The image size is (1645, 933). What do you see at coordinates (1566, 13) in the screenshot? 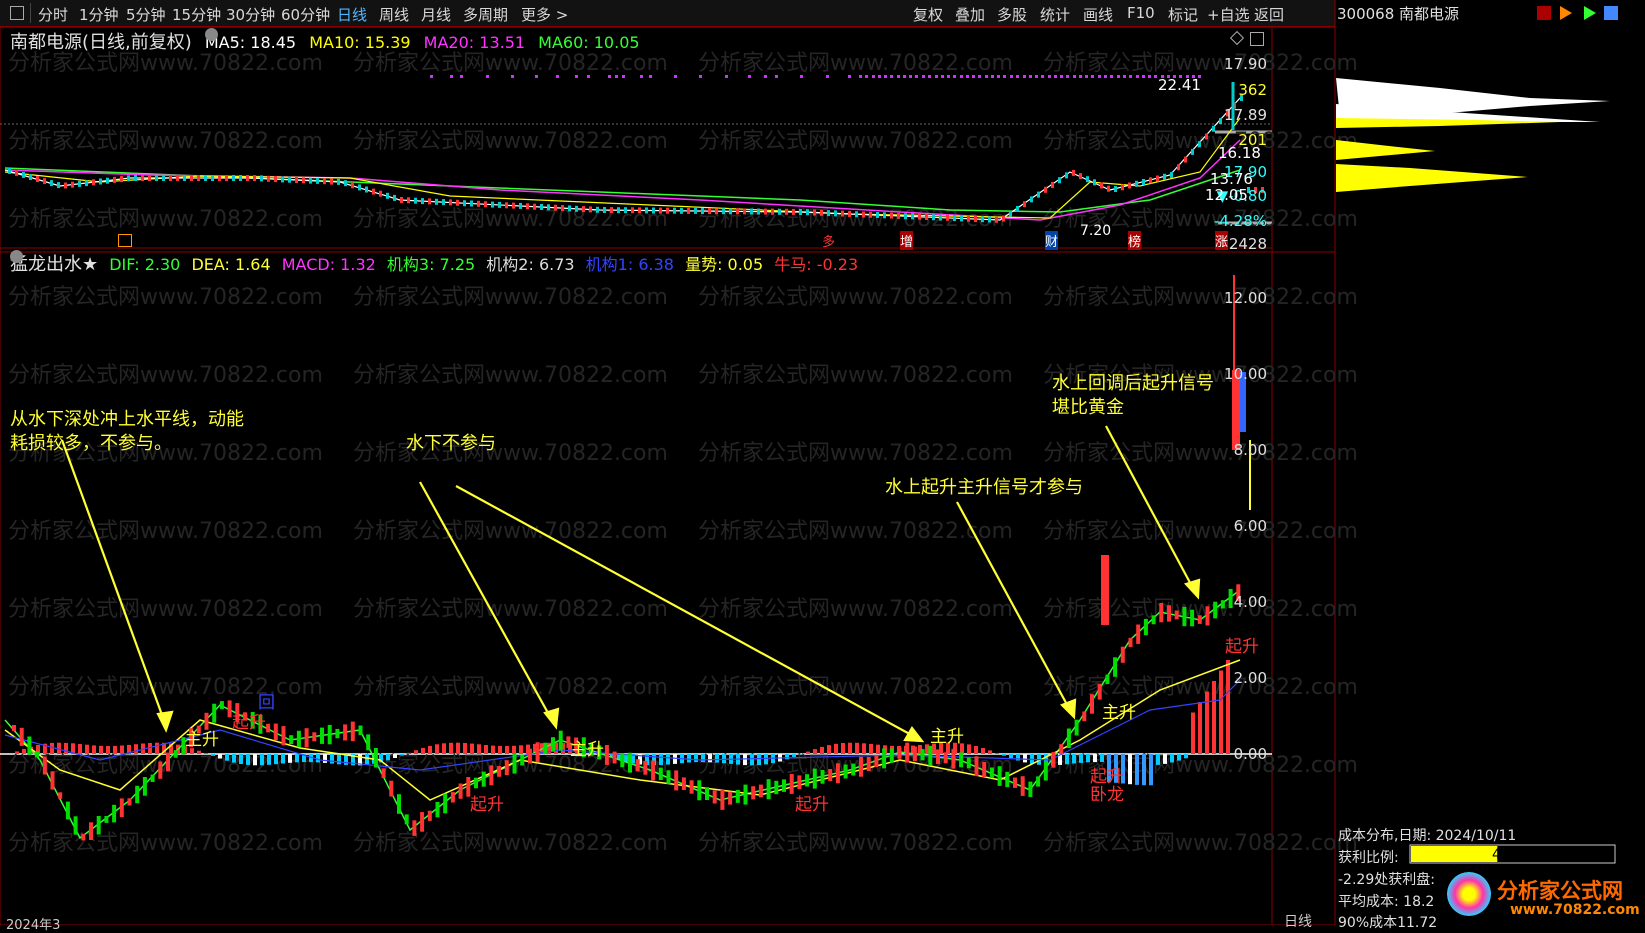
I see `flag-icon` at bounding box center [1566, 13].